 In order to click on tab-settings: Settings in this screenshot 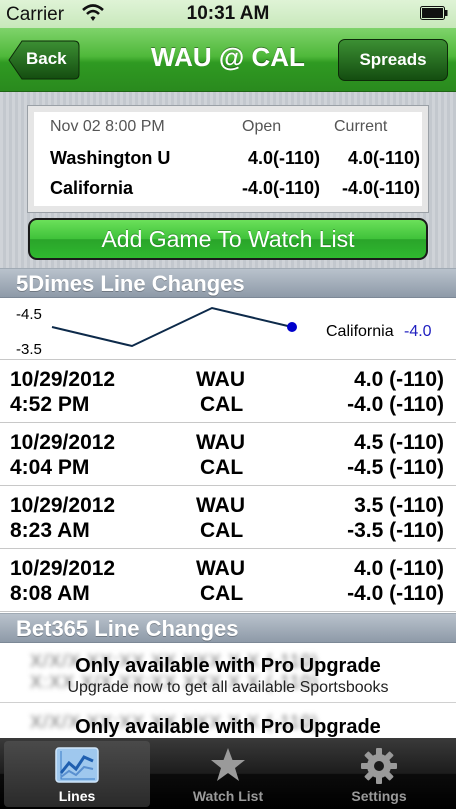, I will do `click(379, 774)`.